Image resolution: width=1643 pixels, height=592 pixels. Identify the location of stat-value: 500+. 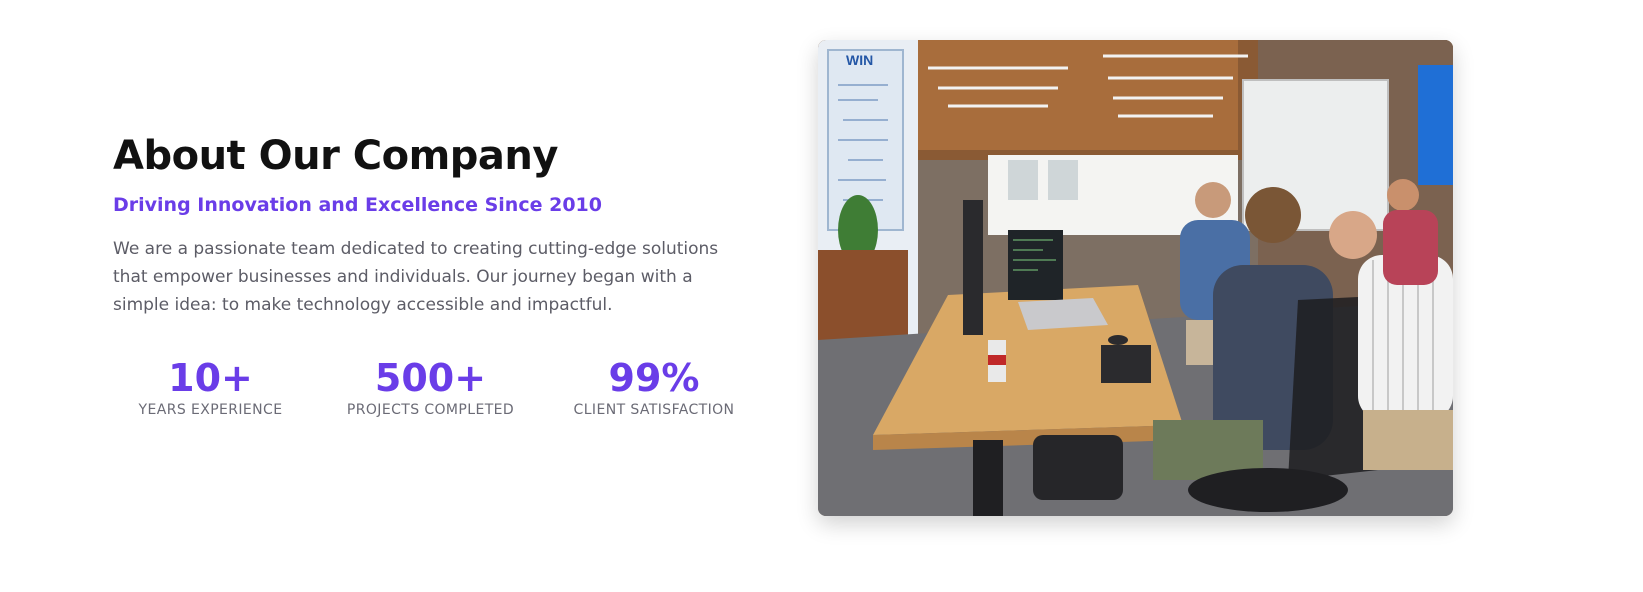
(430, 378).